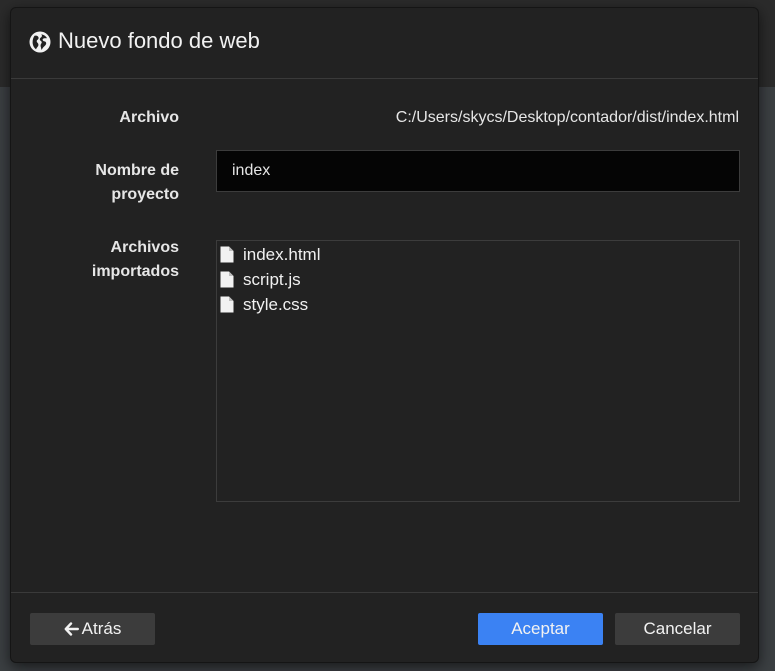  I want to click on archivo-label: Archivo, so click(95, 118).